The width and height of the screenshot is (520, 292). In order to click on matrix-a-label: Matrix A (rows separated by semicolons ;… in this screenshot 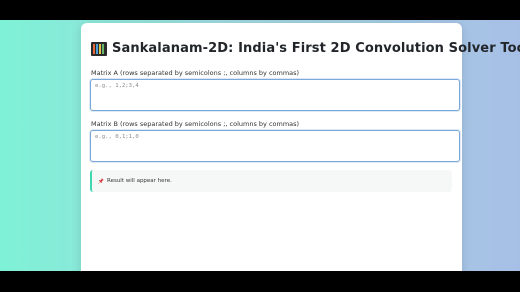, I will do `click(195, 73)`.